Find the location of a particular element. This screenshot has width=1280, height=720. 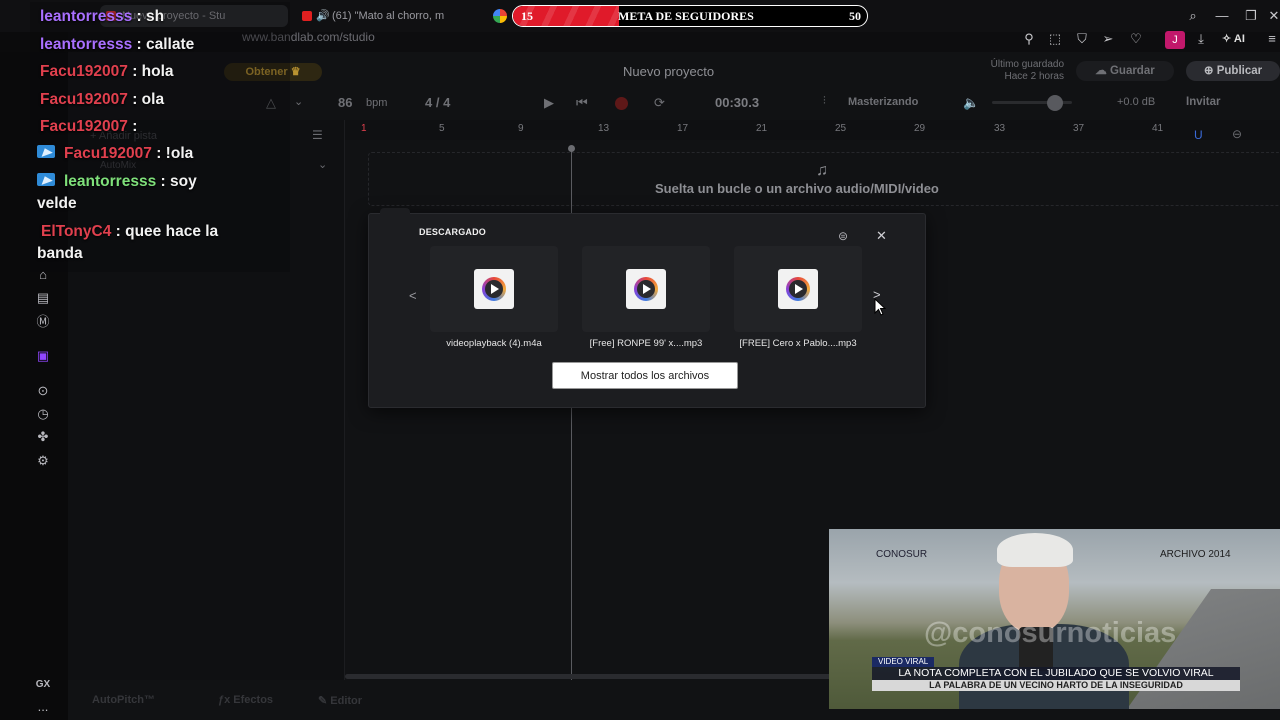

player-icon: ⊙ is located at coordinates (43, 391).